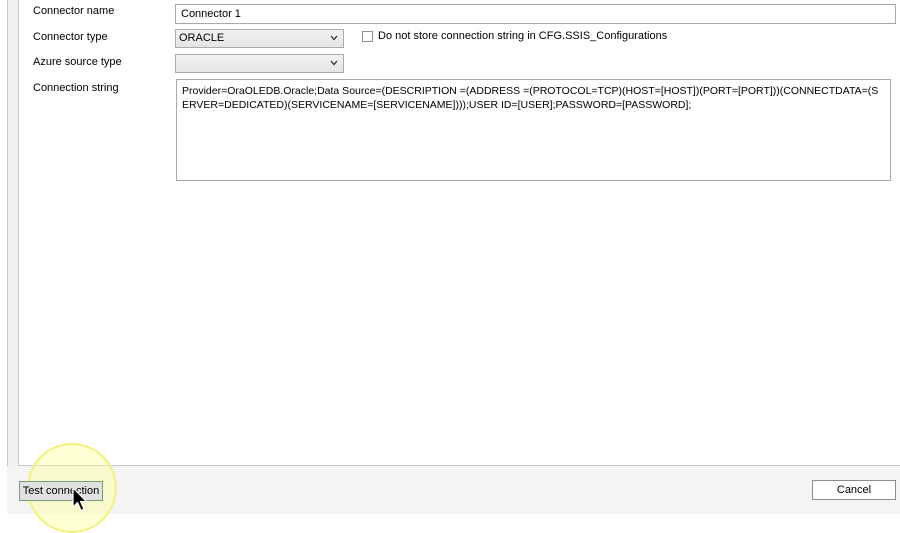 The width and height of the screenshot is (900, 533). What do you see at coordinates (77, 62) in the screenshot?
I see `azure-source-type-label: Azure source type` at bounding box center [77, 62].